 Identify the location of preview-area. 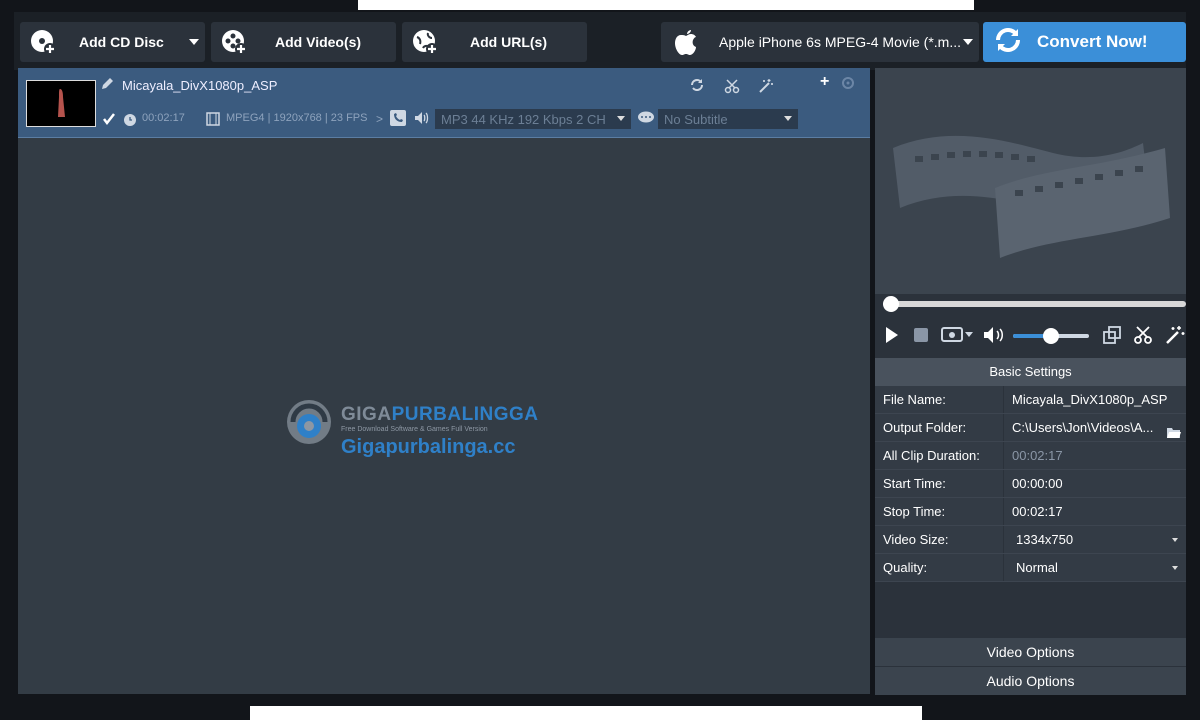
(1030, 181).